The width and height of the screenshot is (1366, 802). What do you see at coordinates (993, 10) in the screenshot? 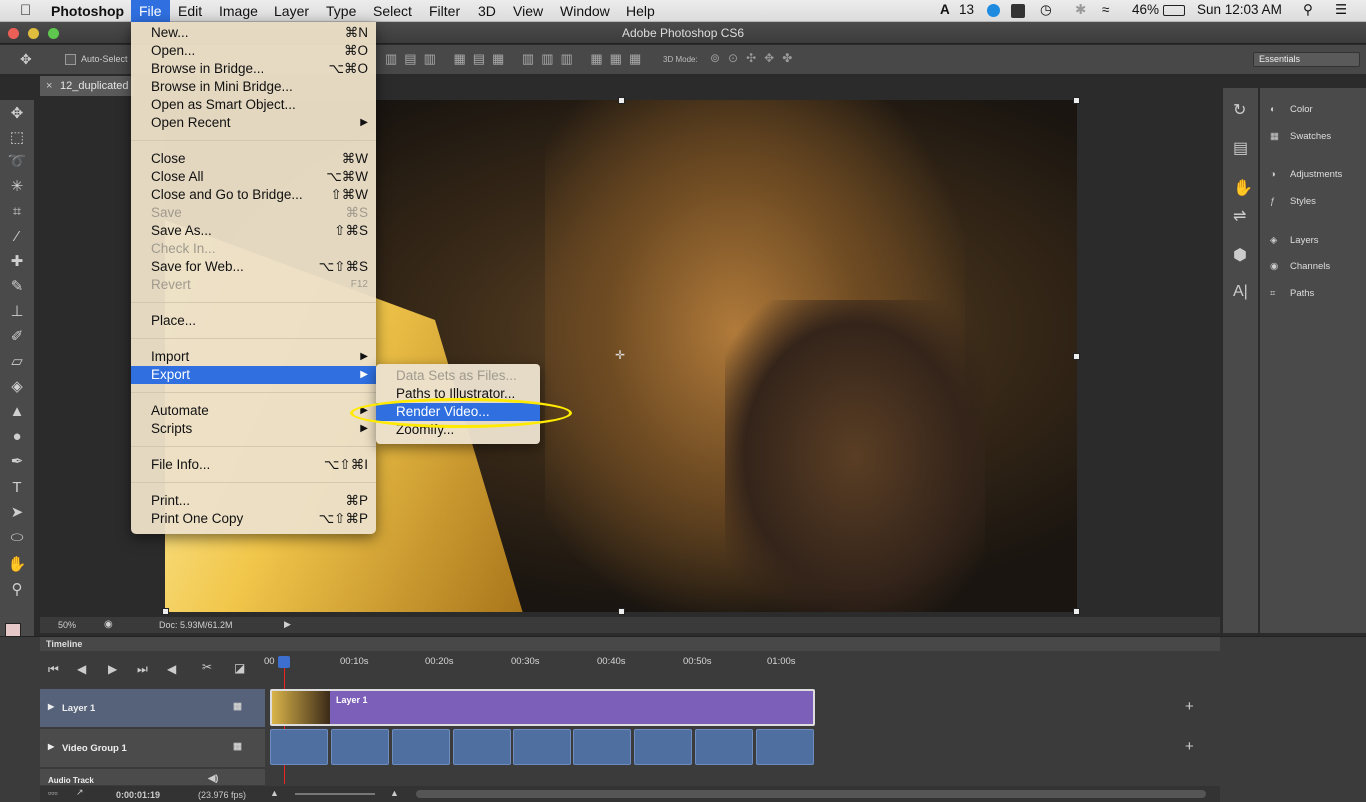
I see `sync-icon` at bounding box center [993, 10].